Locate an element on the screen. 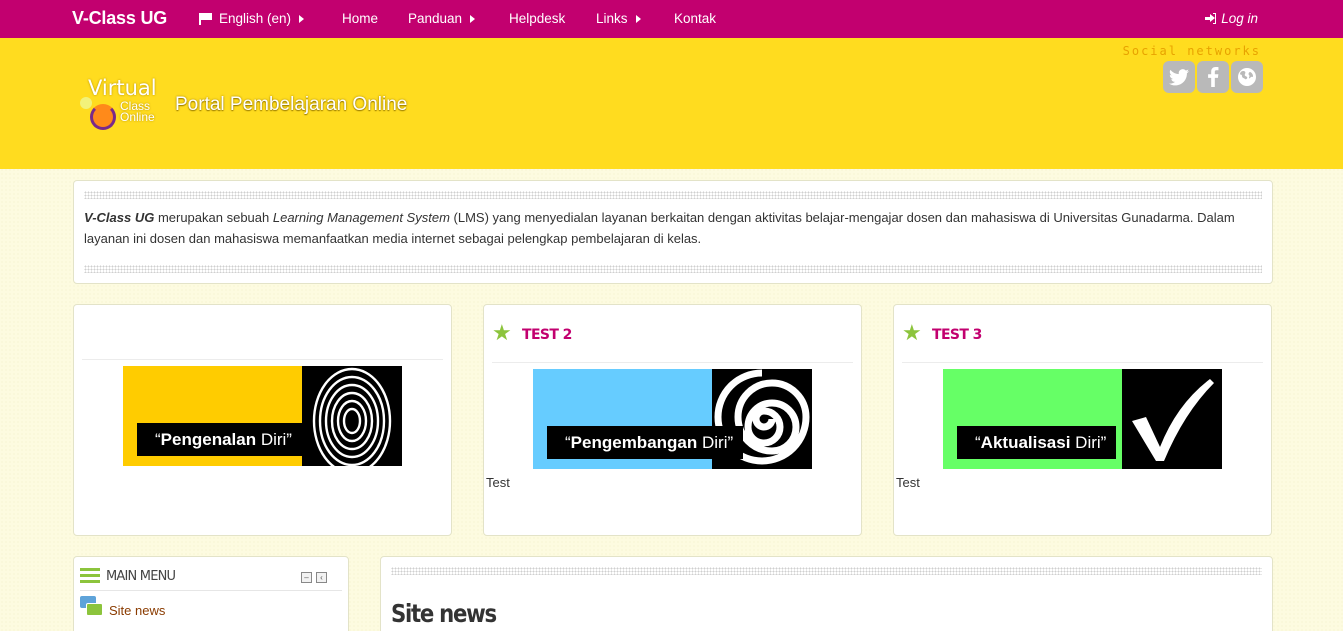 This screenshot has height=631, width=1343. login-link: Log in is located at coordinates (1231, 18).